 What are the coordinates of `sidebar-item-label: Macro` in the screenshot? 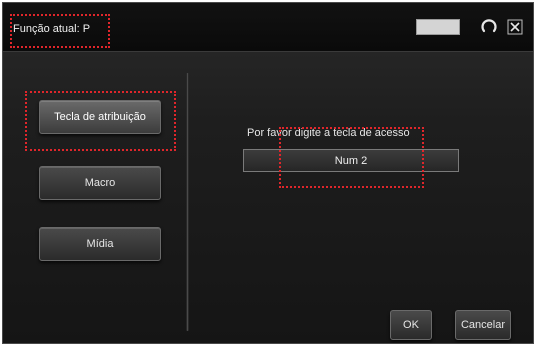 It's located at (100, 183).